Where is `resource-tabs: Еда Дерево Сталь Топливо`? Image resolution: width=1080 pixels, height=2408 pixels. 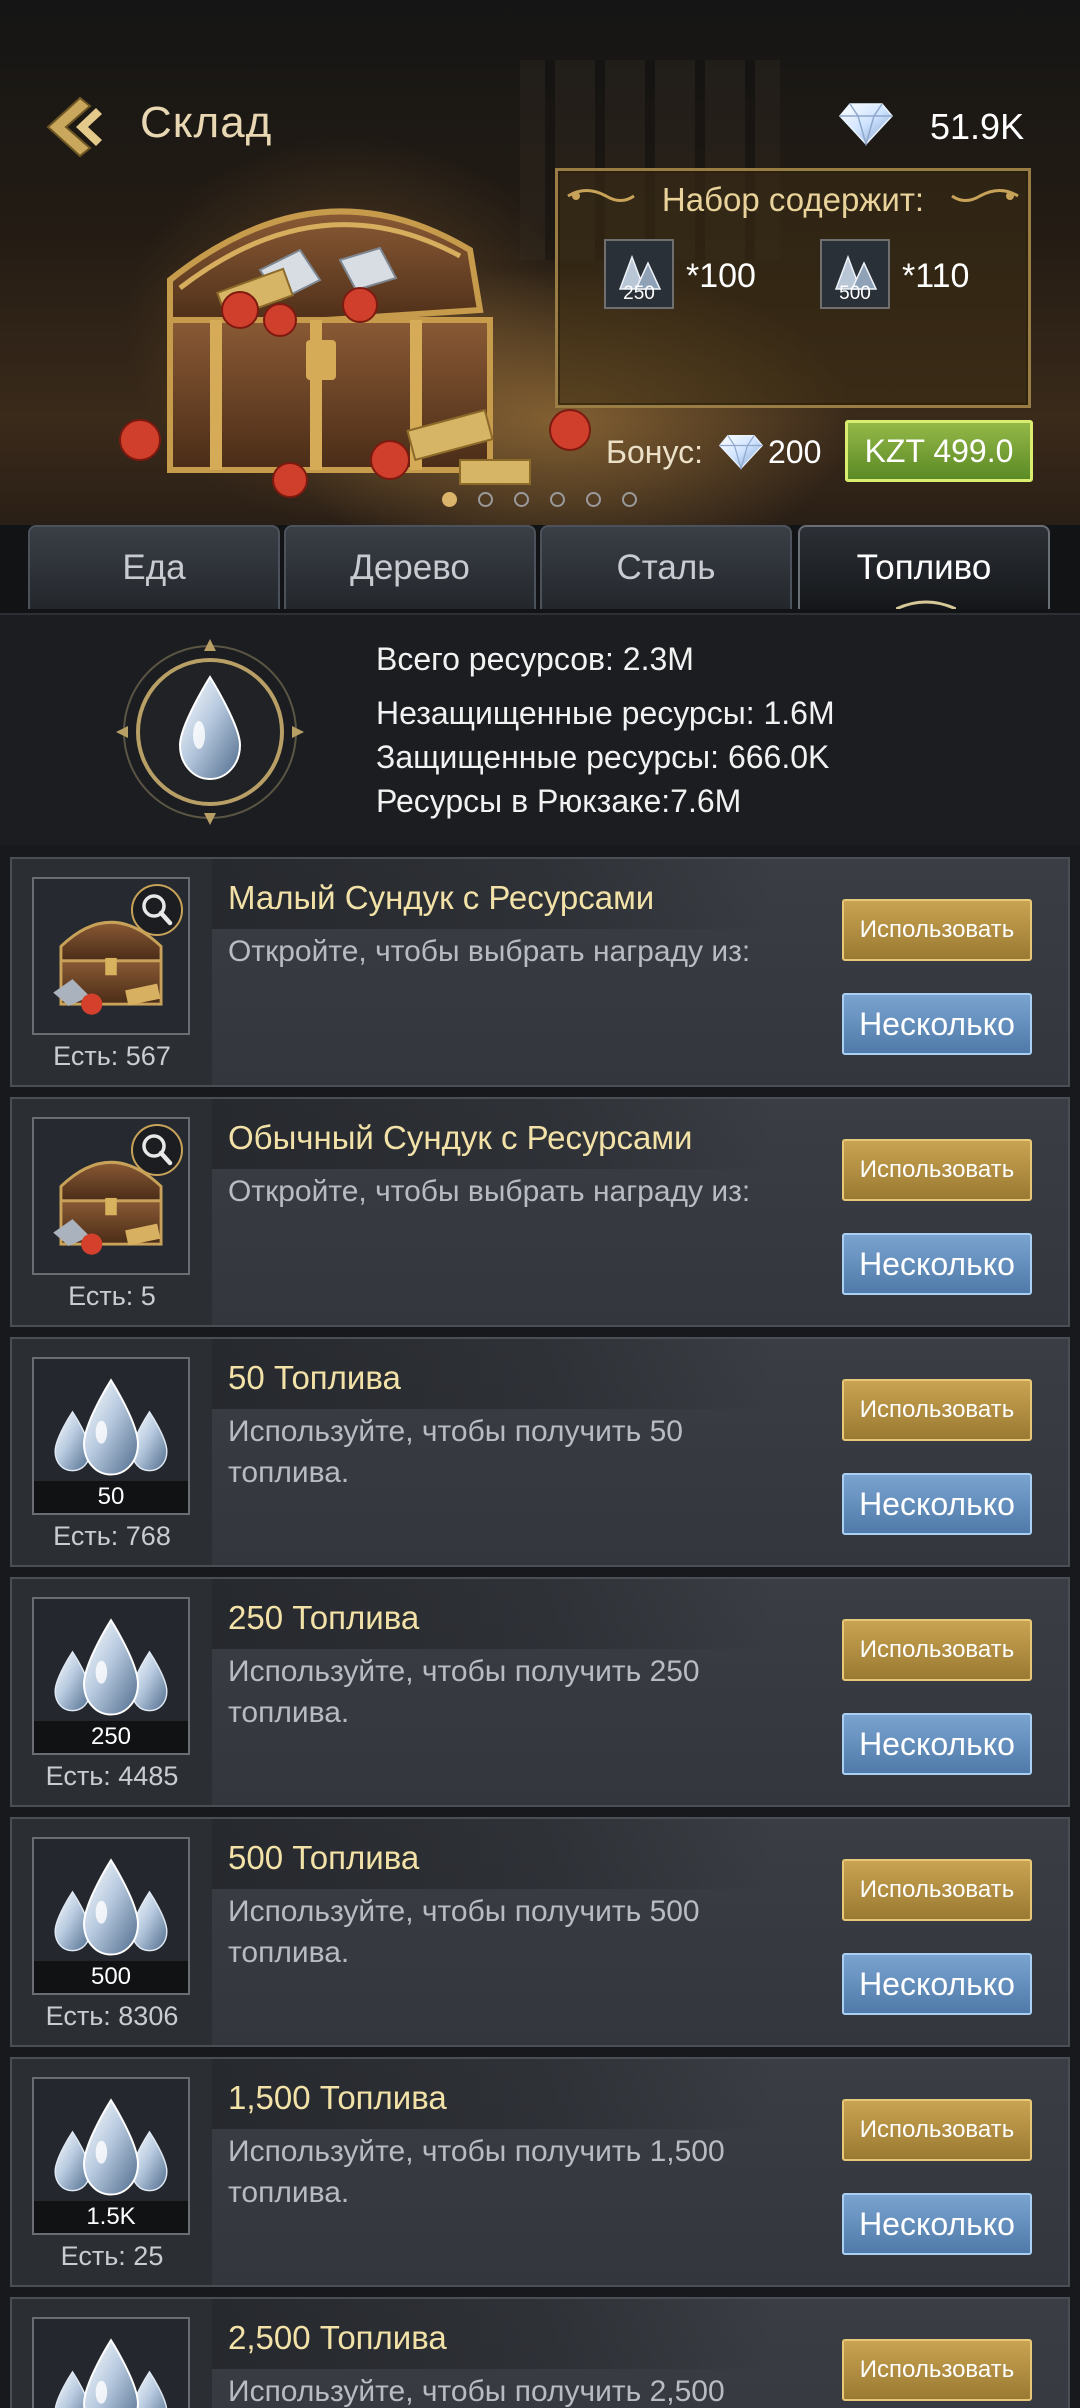
resource-tabs: Еда Дерево Сталь Топливо is located at coordinates (540, 569).